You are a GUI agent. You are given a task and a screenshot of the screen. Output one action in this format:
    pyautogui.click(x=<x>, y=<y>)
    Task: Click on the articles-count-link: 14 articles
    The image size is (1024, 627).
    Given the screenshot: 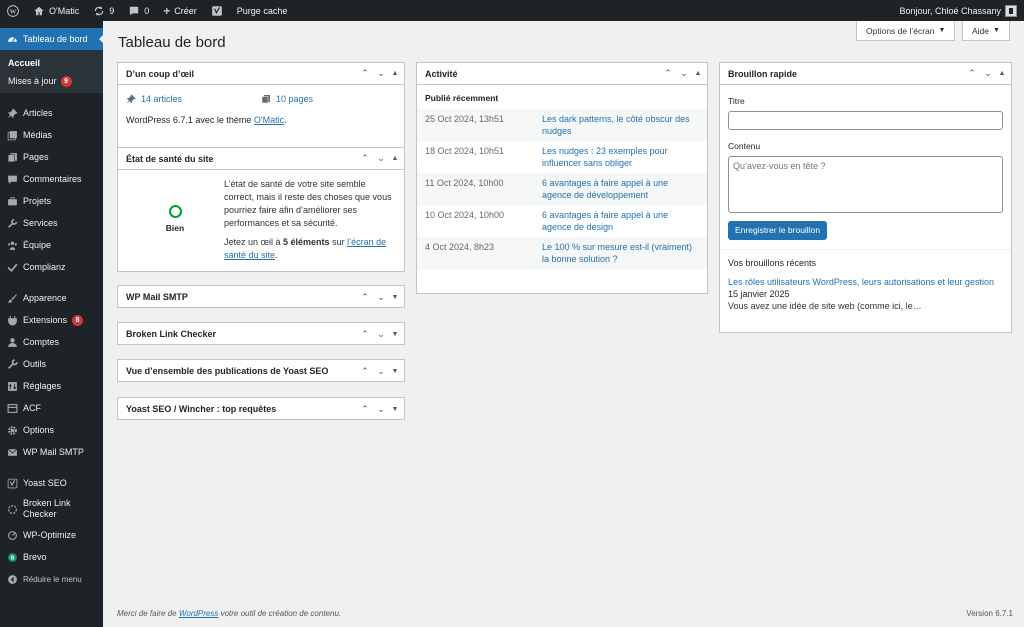 What is the action you would take?
    pyautogui.click(x=193, y=99)
    